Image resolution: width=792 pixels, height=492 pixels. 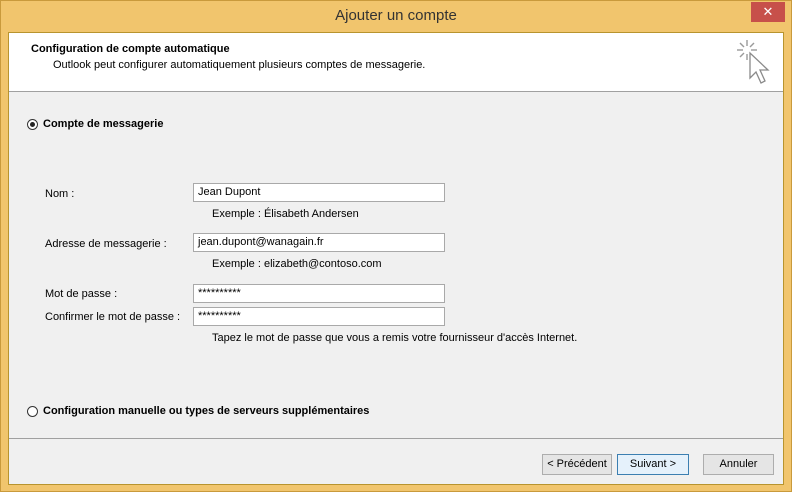 I want to click on email-label: Adresse de messagerie :, so click(x=106, y=244).